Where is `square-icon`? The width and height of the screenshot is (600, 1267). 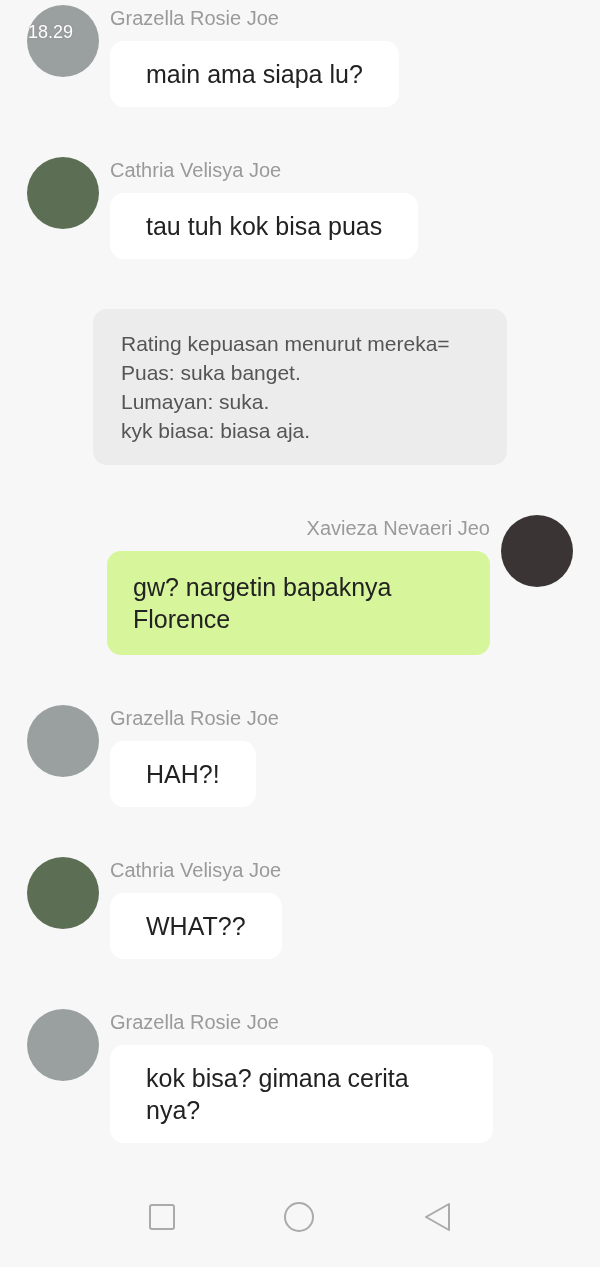
square-icon is located at coordinates (162, 1217).